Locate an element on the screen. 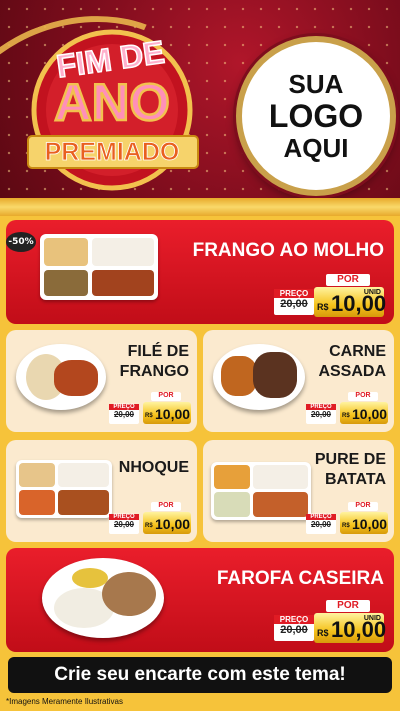 Image resolution: width=400 pixels, height=711 pixels. product-name: PURE DE BATATA is located at coordinates (350, 469).